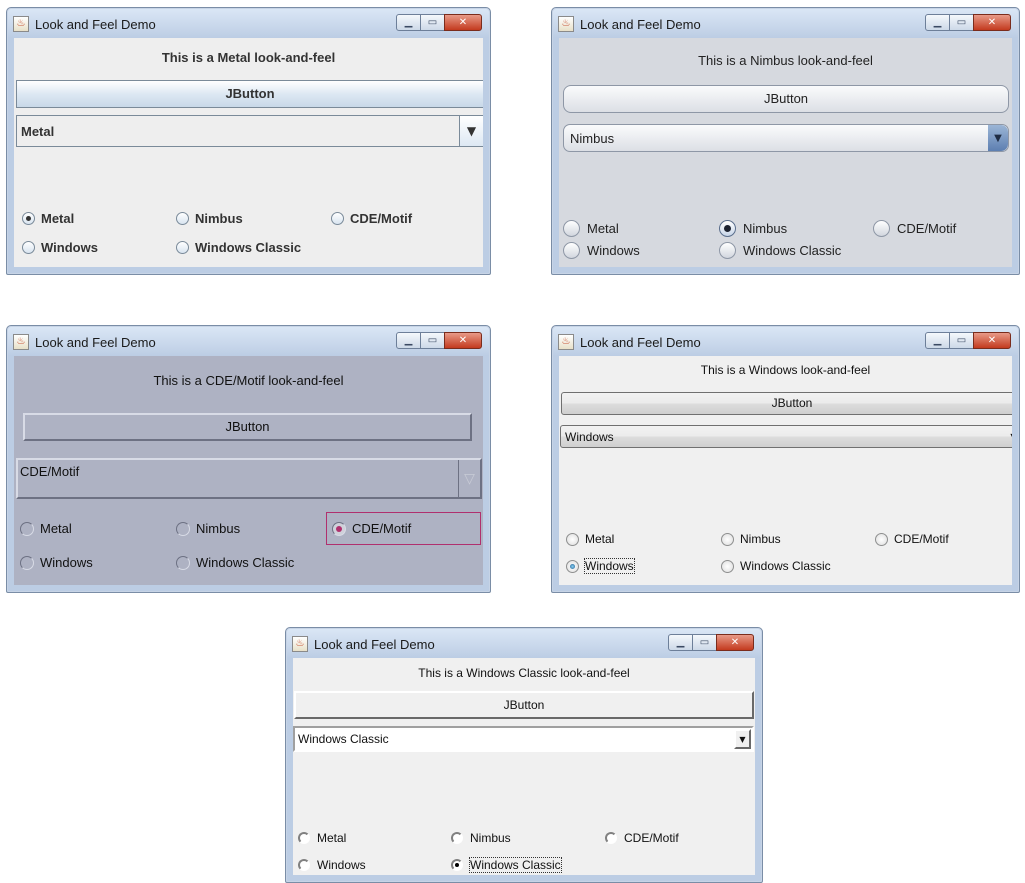  Describe the element at coordinates (38, 131) in the screenshot. I see `combo-value: Metal` at that location.